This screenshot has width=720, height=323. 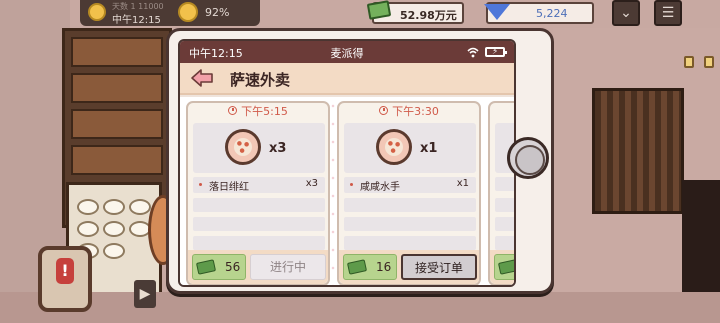 What do you see at coordinates (259, 185) in the screenshot?
I see `order-item-row: 落日绯红 x3` at bounding box center [259, 185].